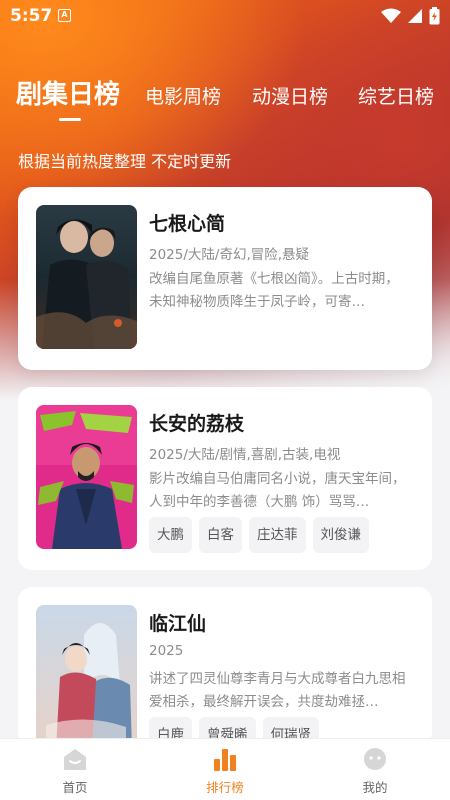 Image resolution: width=450 pixels, height=800 pixels. Describe the element at coordinates (396, 95) in the screenshot. I see `tab-variety-daily: 综艺日榜` at that location.